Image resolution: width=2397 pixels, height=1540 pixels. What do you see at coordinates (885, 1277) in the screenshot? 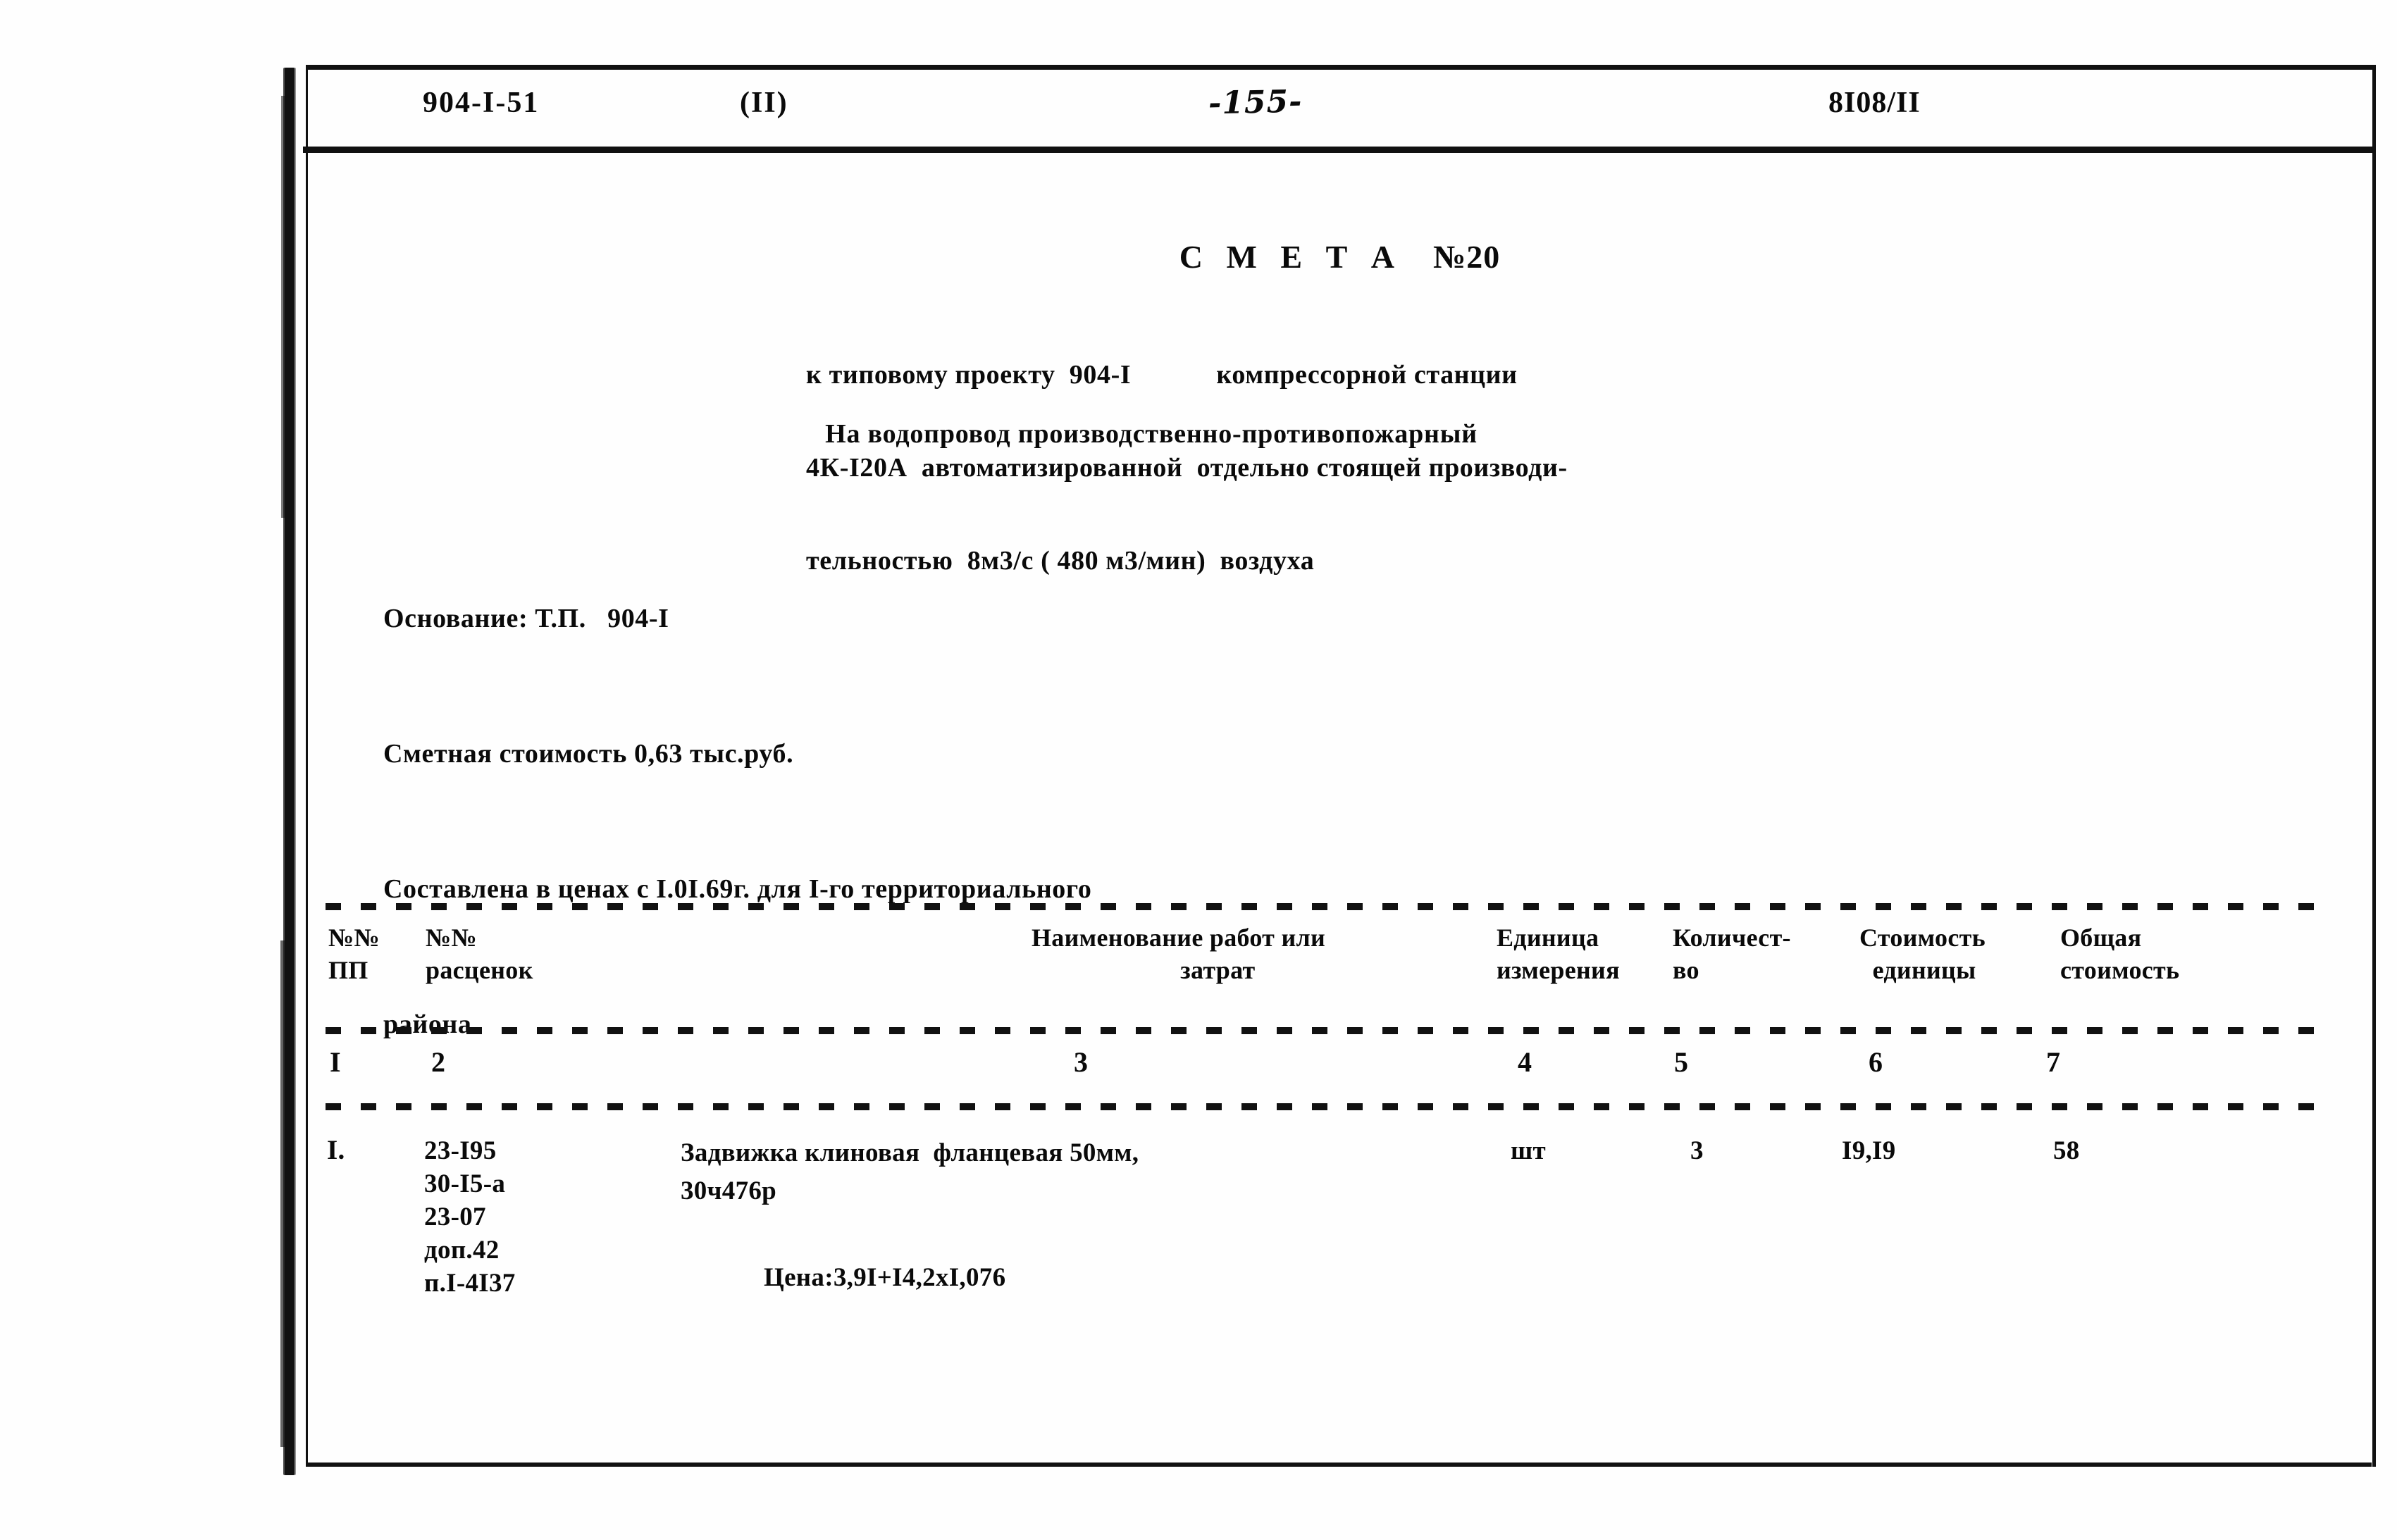
I see `row-price-note: Цена:3,9I+I4,2xI,076` at bounding box center [885, 1277].